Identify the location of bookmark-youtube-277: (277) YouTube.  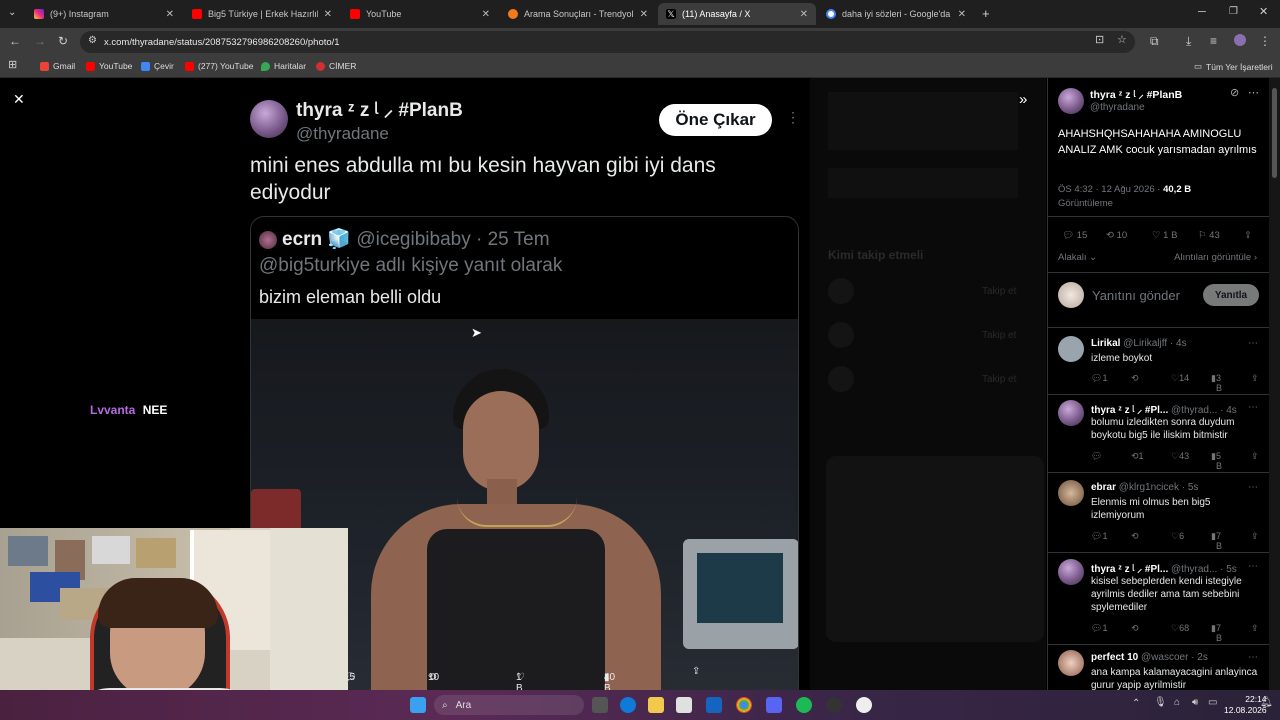
(219, 66).